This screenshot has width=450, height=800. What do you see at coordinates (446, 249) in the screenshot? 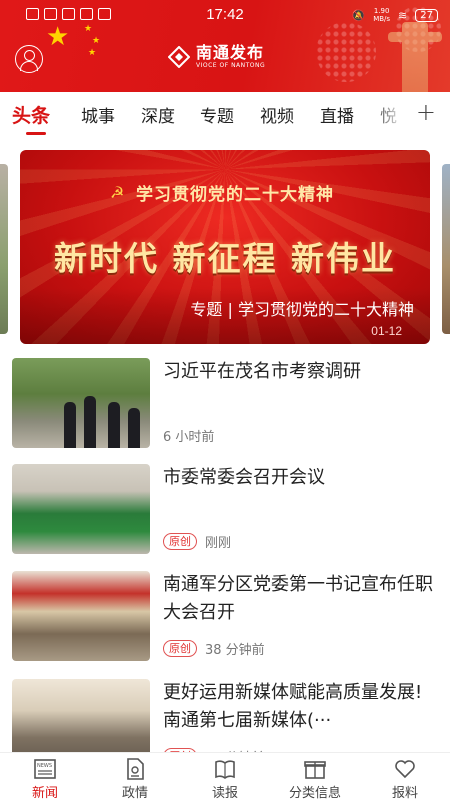
I see `carousel-next-slide` at bounding box center [446, 249].